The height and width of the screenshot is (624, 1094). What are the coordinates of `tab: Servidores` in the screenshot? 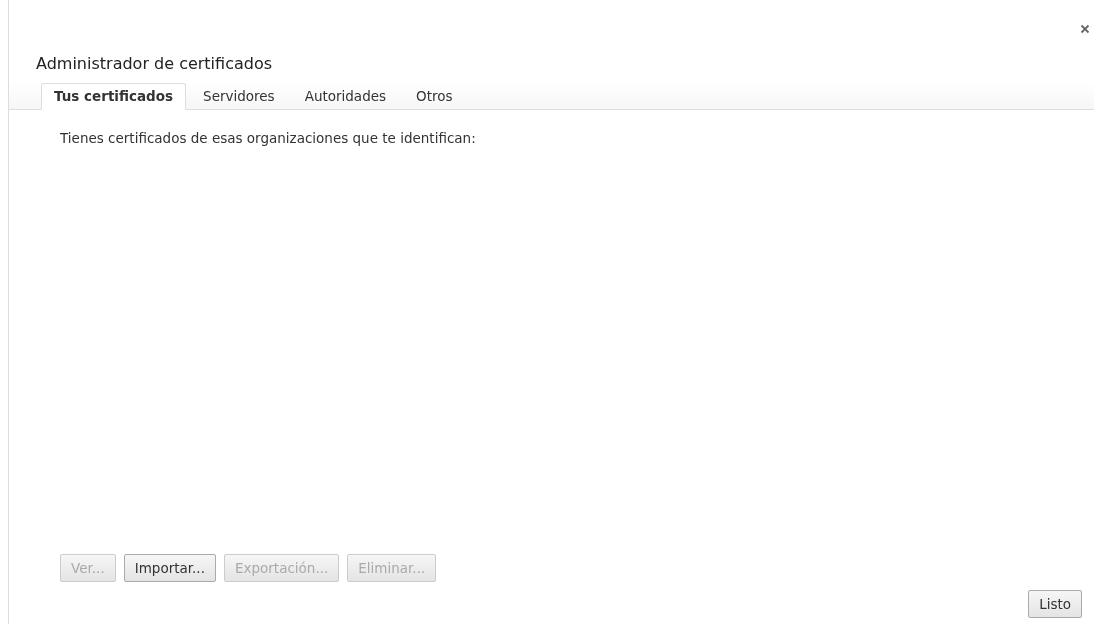 It's located at (239, 96).